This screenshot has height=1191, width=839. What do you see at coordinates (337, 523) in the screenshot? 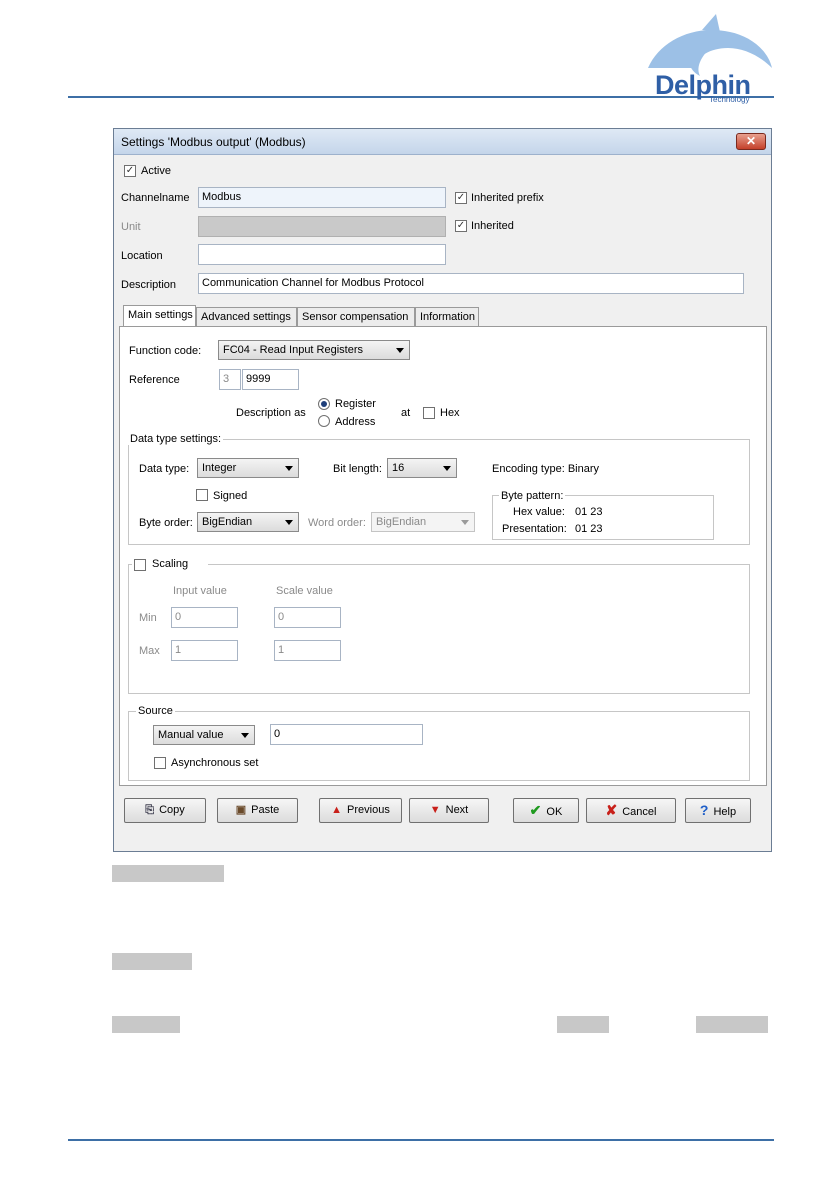
I see `word-order-label: Word order:` at bounding box center [337, 523].